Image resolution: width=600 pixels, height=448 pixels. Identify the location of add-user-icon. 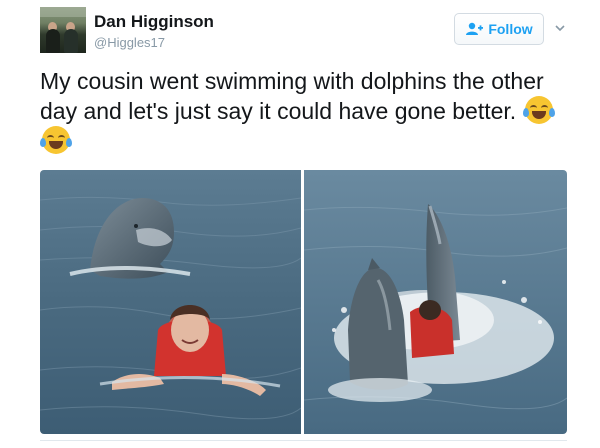
(475, 28).